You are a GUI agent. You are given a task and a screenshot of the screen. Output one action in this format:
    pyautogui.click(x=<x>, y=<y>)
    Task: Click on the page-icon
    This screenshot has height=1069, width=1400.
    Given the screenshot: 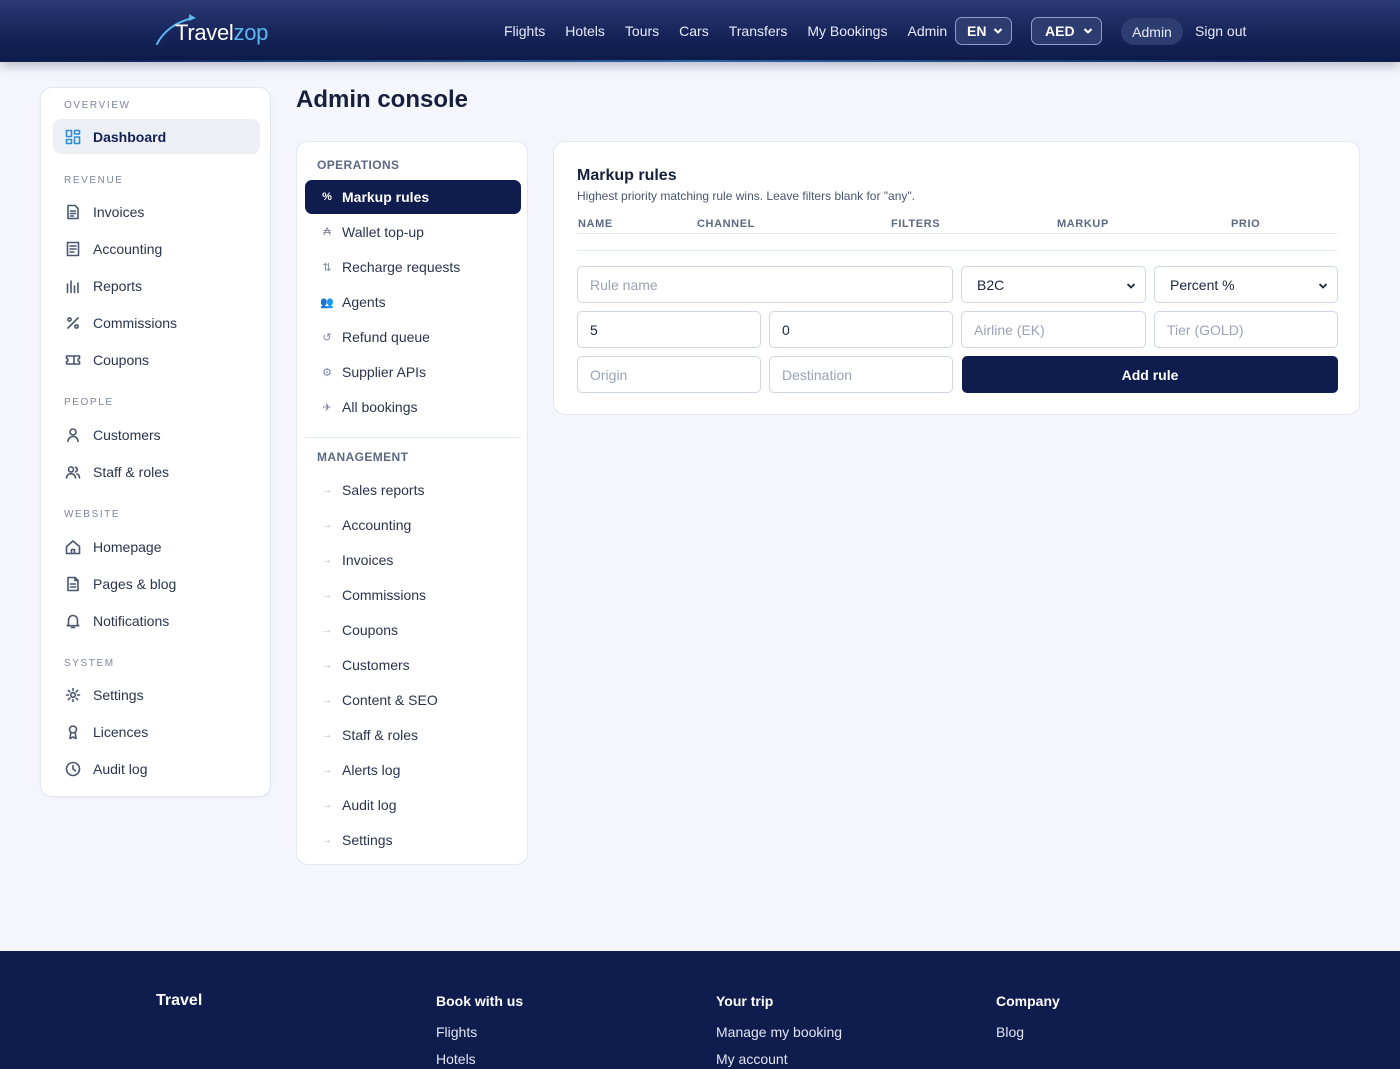 What is the action you would take?
    pyautogui.click(x=73, y=584)
    